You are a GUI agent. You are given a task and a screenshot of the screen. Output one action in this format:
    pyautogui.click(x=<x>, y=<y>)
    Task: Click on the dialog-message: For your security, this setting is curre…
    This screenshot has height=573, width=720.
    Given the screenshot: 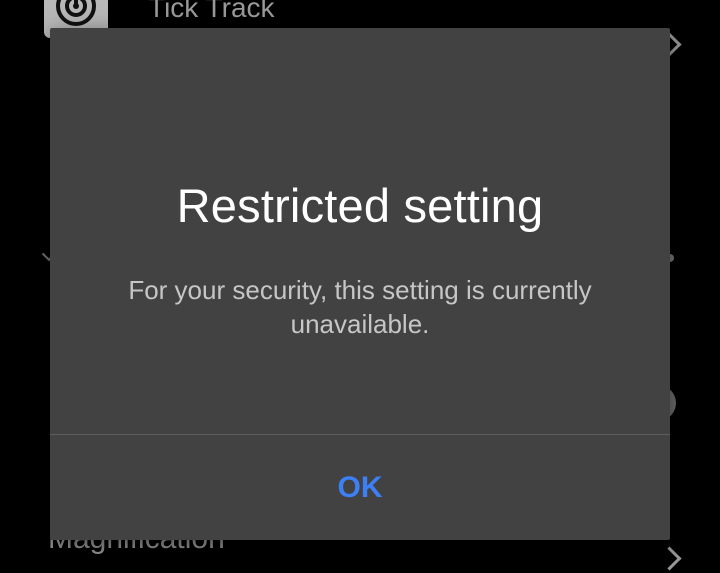 What is the action you would take?
    pyautogui.click(x=360, y=307)
    